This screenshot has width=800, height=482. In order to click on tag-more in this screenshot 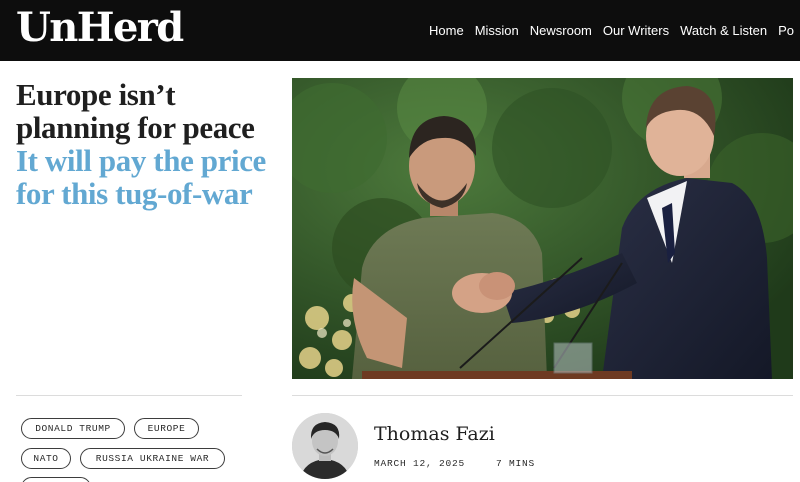, I will do `click(56, 479)`.